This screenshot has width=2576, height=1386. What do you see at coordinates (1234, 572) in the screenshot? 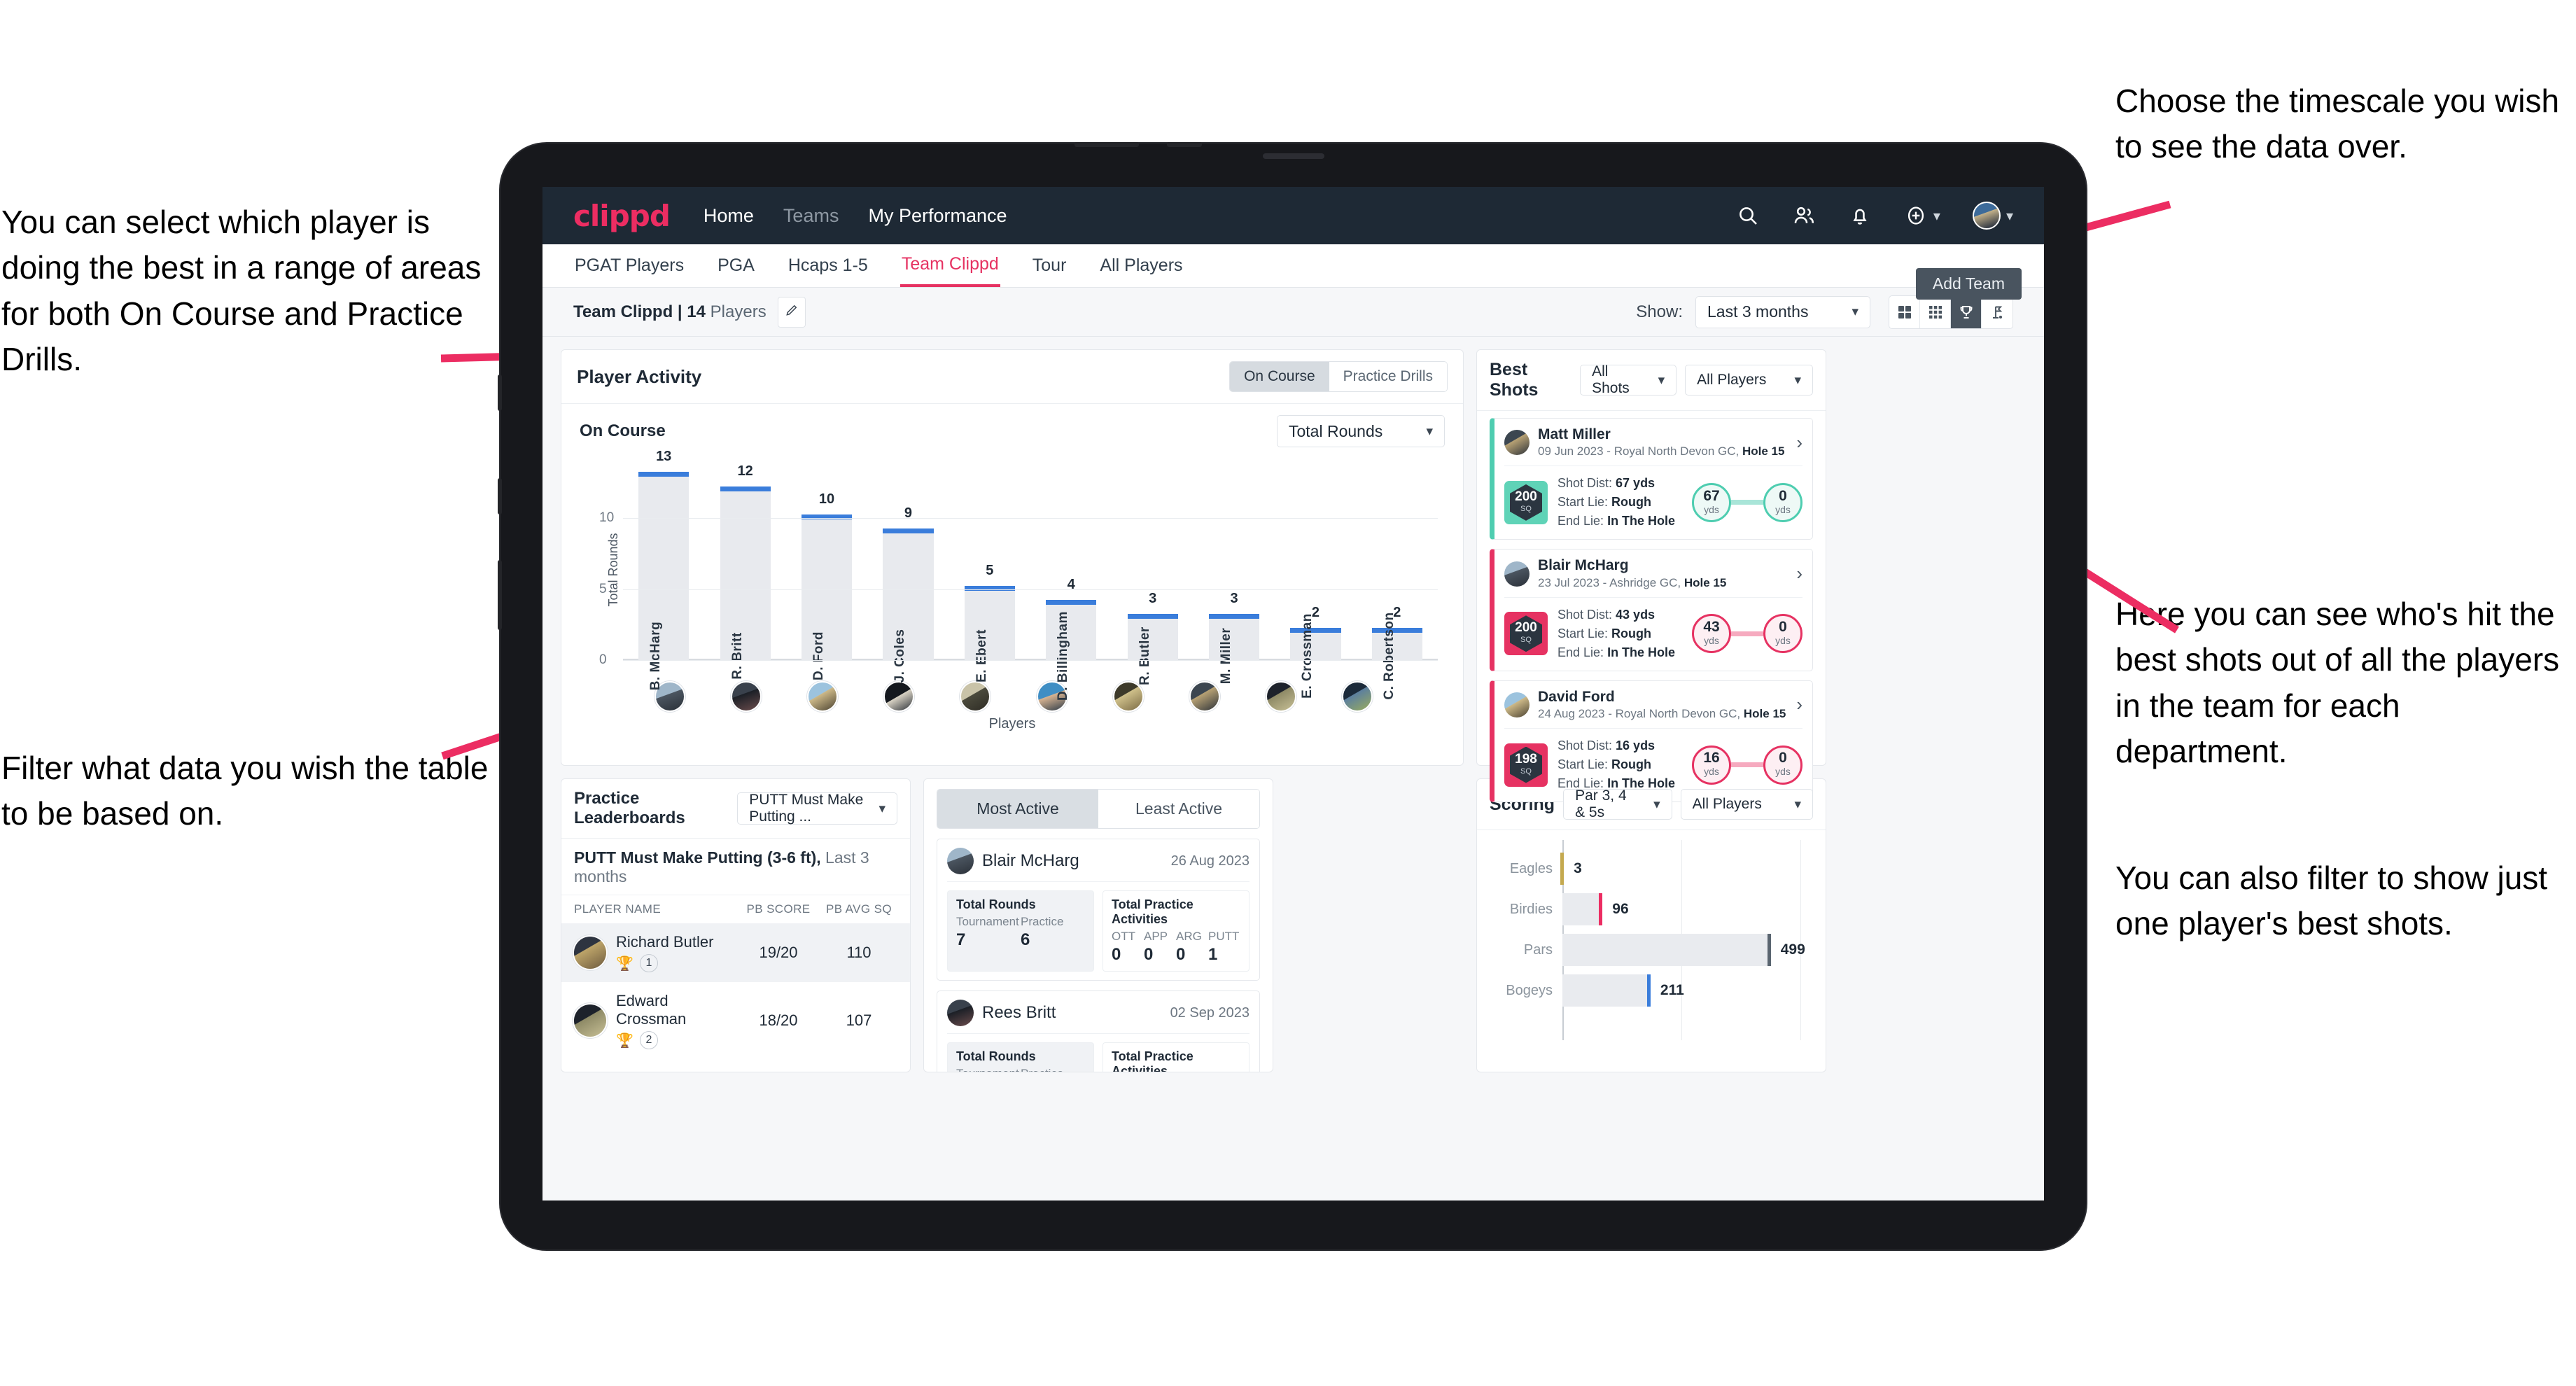
I see `chart-bar-slot: 3 M. Miller` at bounding box center [1234, 572].